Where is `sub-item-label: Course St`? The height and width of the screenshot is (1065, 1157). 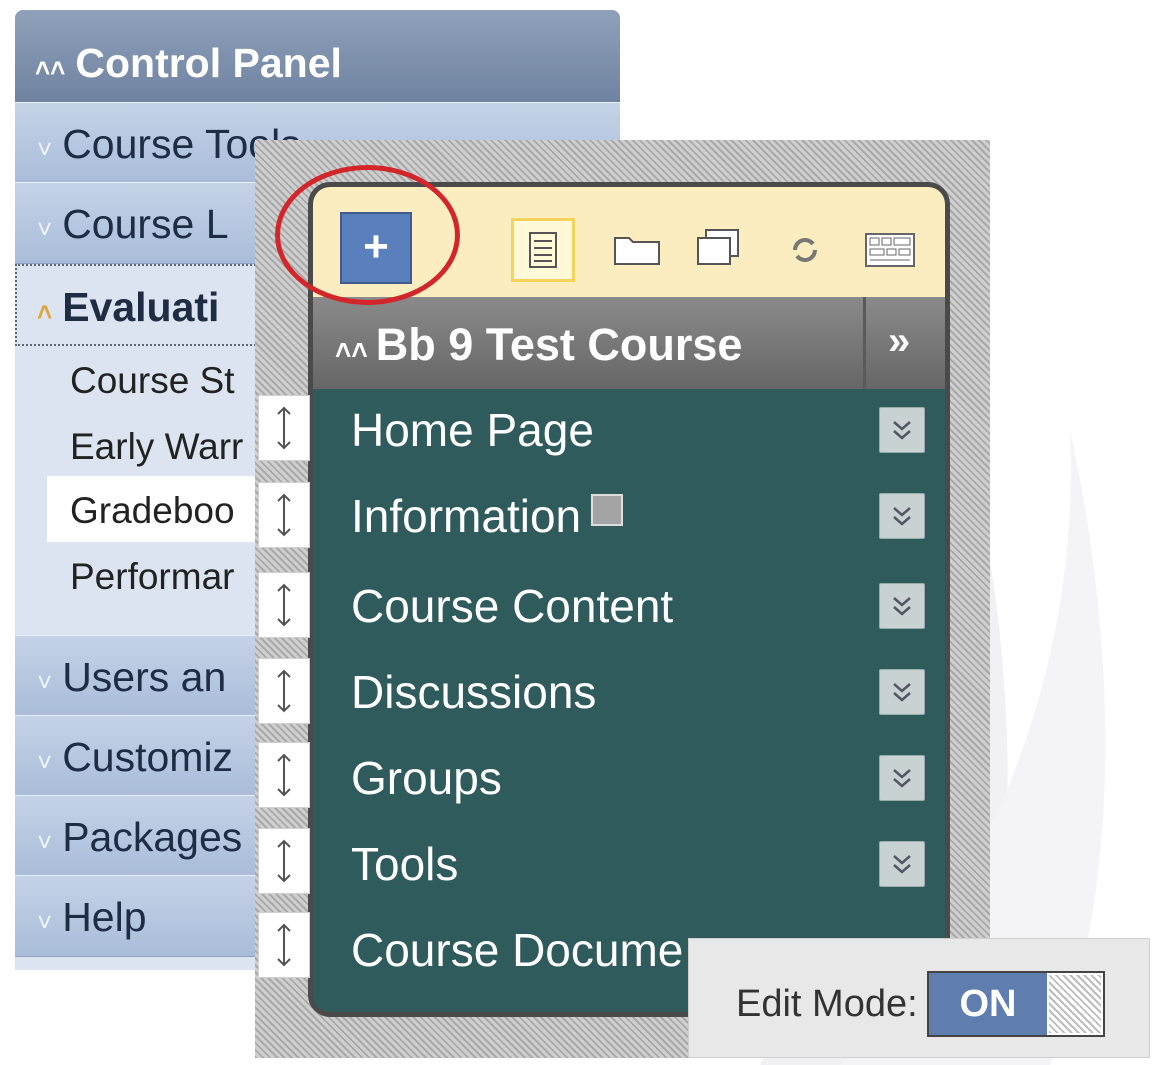
sub-item-label: Course St is located at coordinates (152, 380).